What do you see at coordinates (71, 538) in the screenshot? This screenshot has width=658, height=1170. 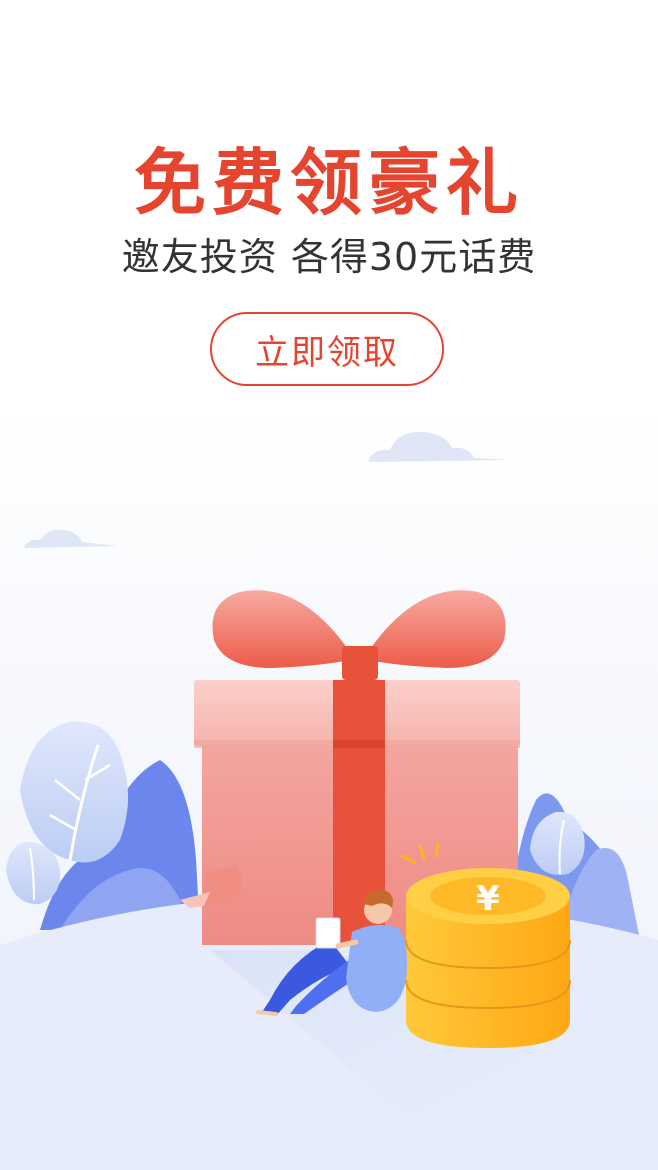 I see `cloud-left` at bounding box center [71, 538].